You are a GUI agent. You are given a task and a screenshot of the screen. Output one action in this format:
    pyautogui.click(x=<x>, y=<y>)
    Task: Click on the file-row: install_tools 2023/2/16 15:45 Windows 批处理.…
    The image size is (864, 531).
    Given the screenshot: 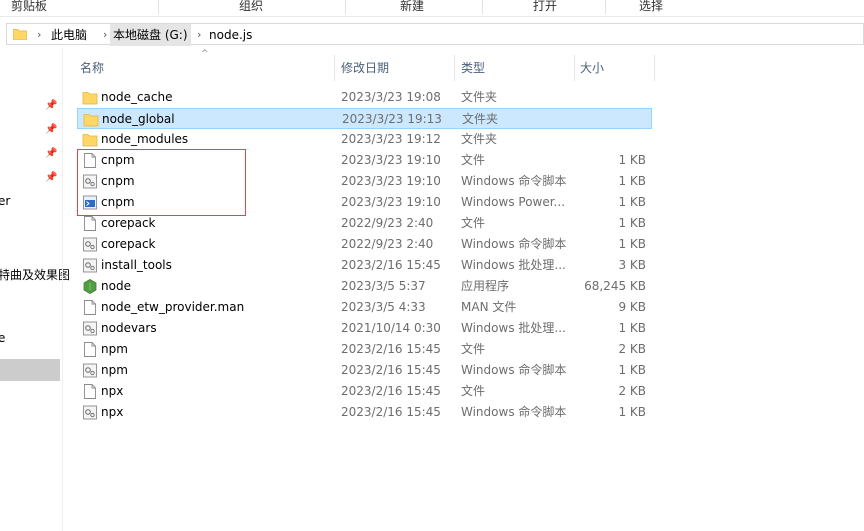 What is the action you would take?
    pyautogui.click(x=364, y=265)
    